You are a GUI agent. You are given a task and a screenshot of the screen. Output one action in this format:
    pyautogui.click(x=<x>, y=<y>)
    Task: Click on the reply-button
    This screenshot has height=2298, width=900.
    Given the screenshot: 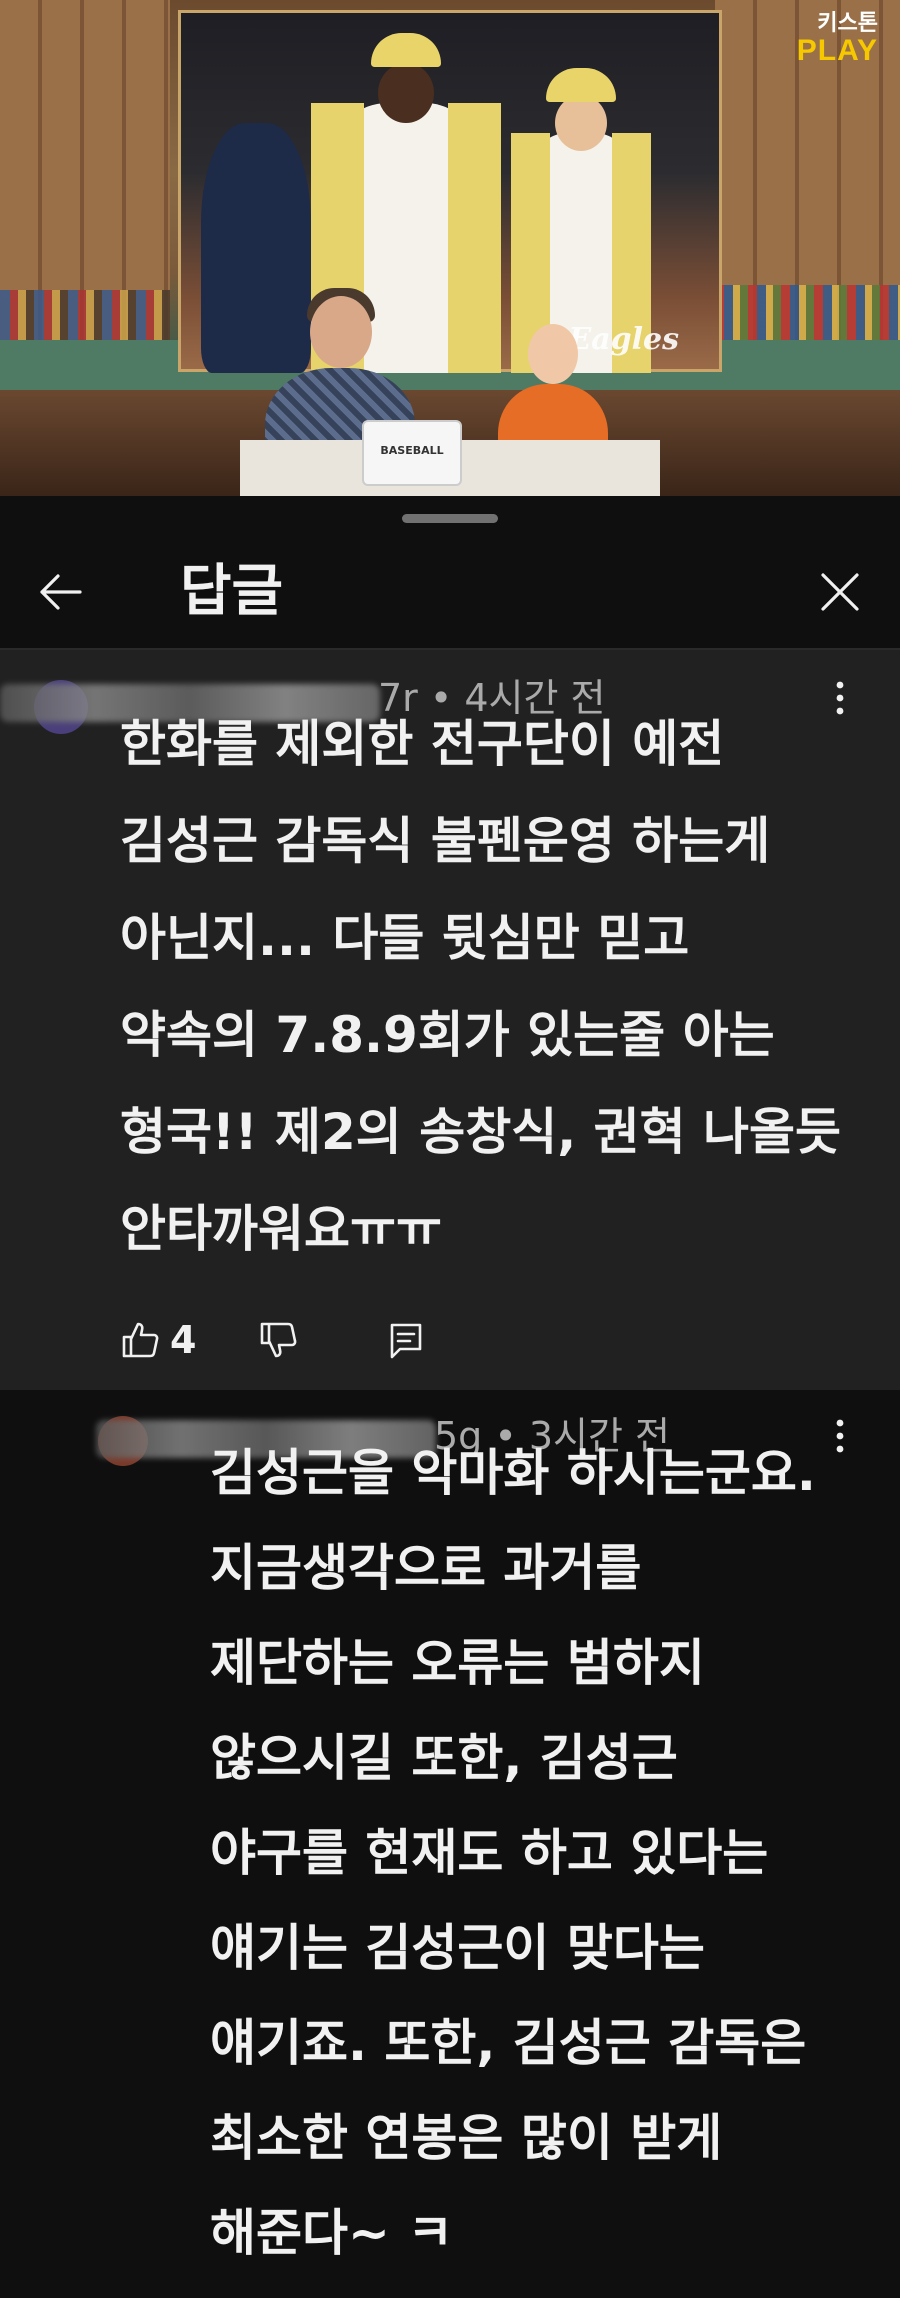 What is the action you would take?
    pyautogui.click(x=406, y=1340)
    